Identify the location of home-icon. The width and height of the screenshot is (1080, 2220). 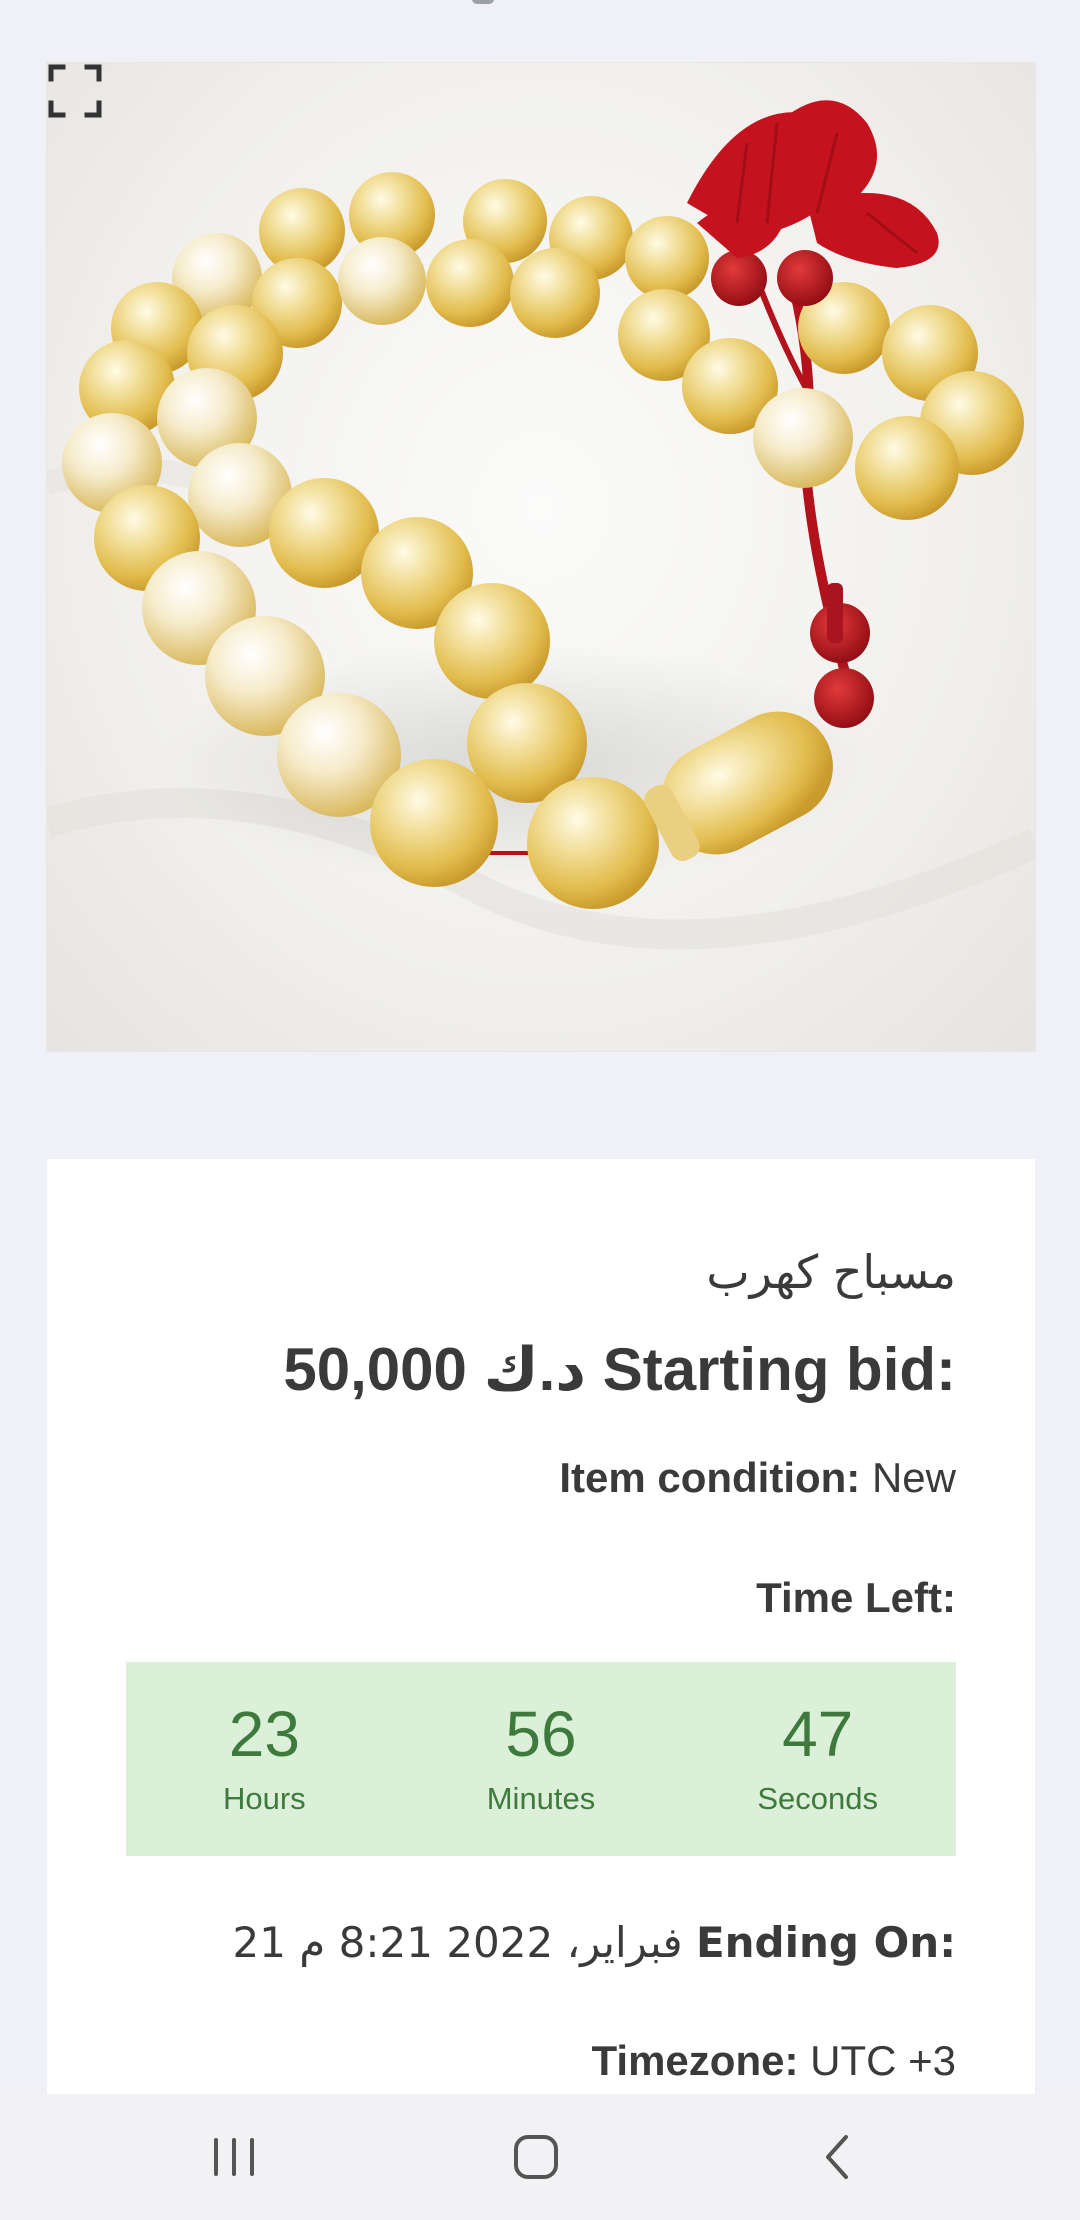
(536, 2157).